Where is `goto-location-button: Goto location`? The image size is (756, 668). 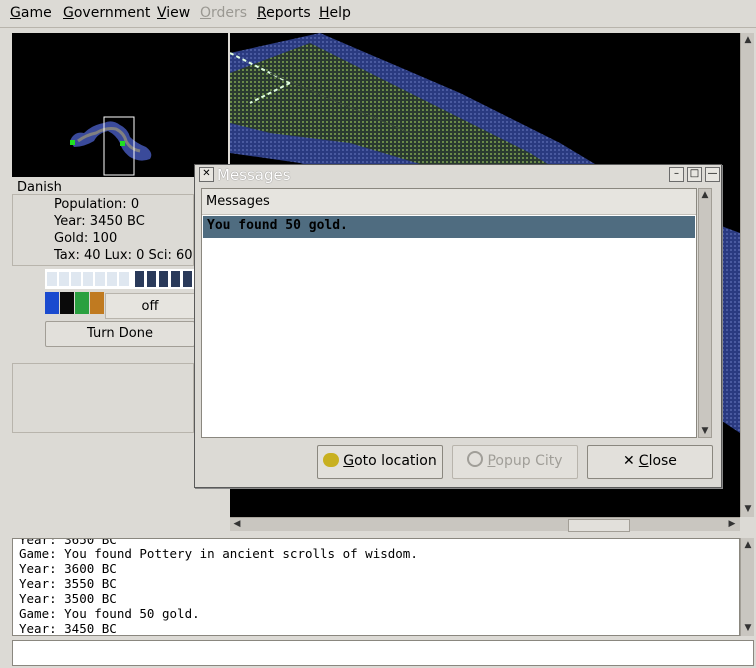 goto-location-button: Goto location is located at coordinates (380, 462).